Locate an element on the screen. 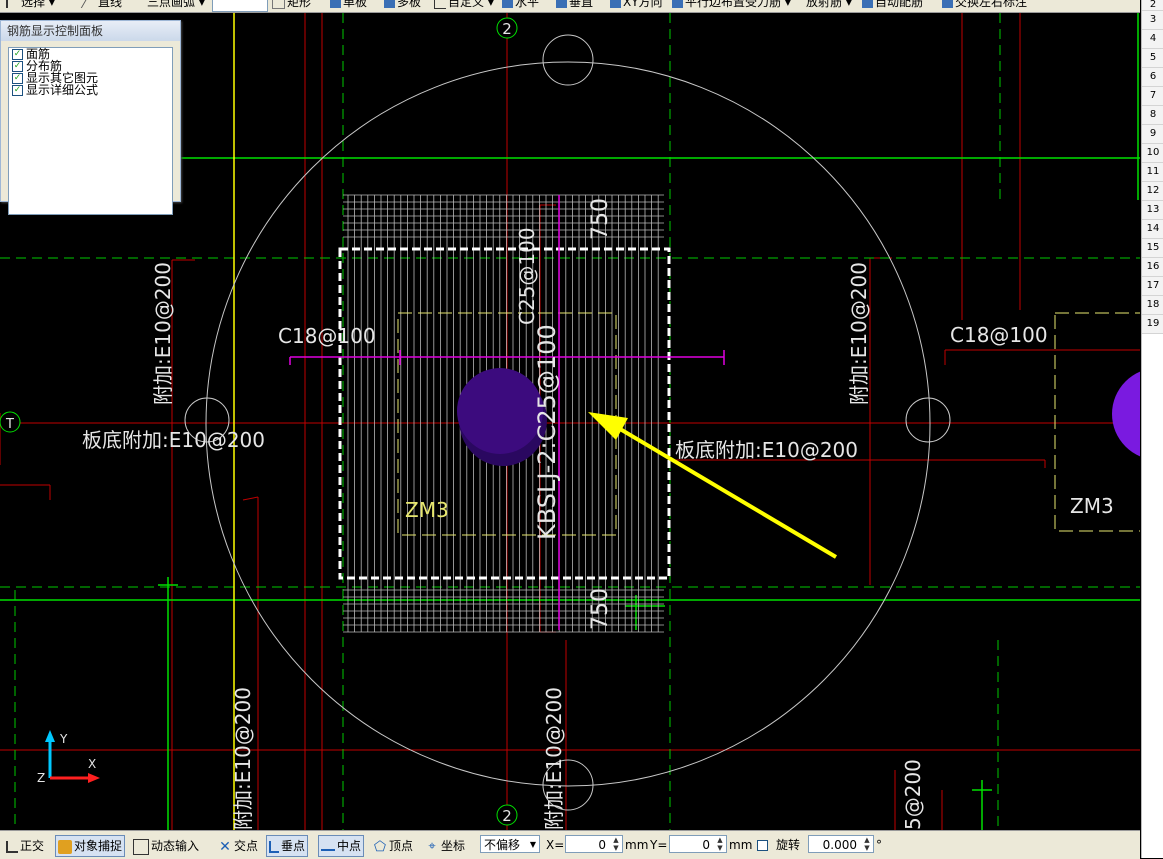 The height and width of the screenshot is (859, 1163). x-input: 0 ▲ ▼ is located at coordinates (594, 844).